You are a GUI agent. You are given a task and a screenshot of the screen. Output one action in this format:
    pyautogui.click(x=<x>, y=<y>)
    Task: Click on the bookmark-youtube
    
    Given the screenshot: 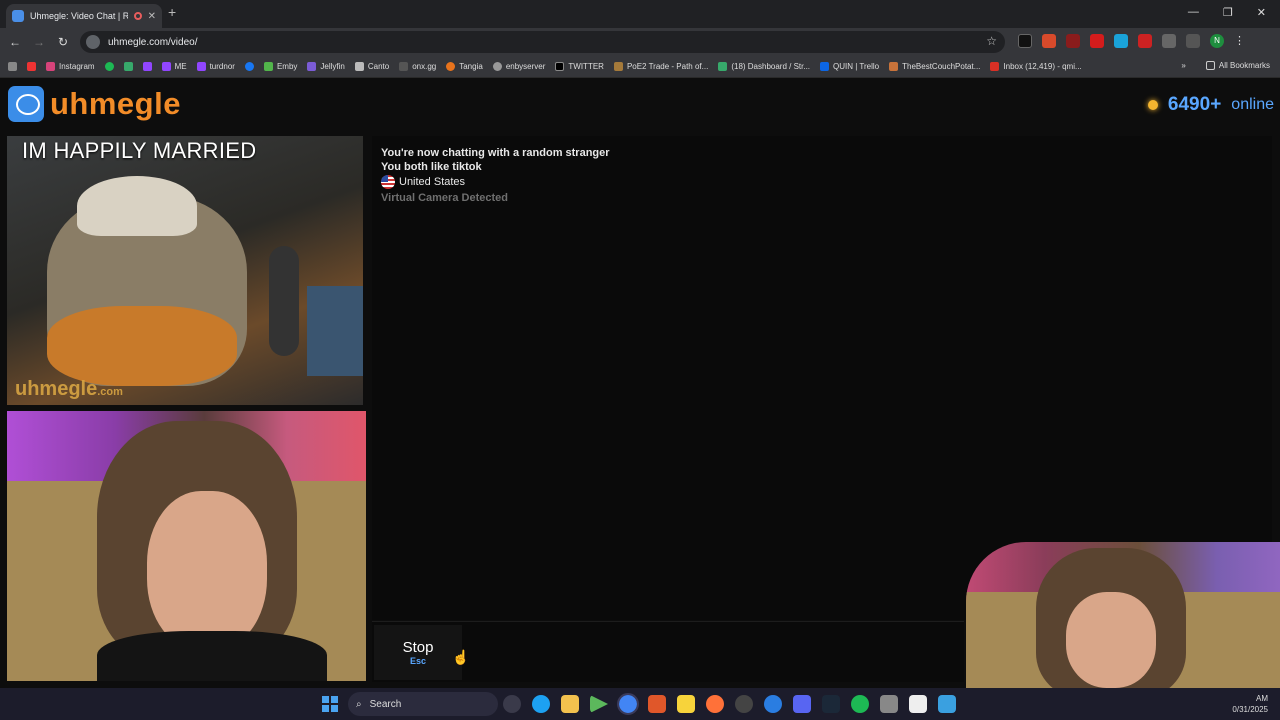 What is the action you would take?
    pyautogui.click(x=31, y=66)
    